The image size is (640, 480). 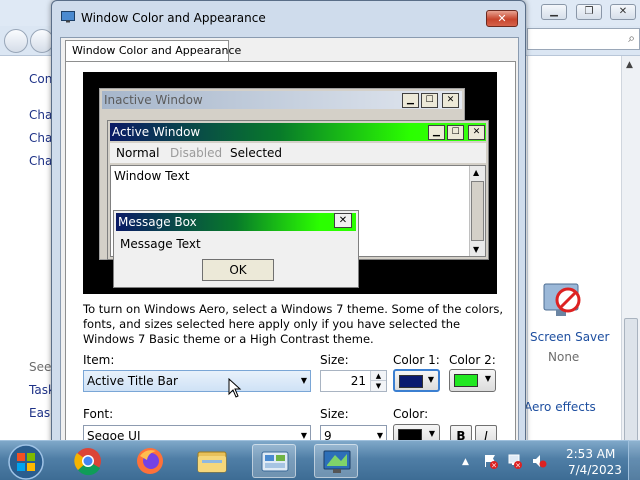 What do you see at coordinates (16, 41) in the screenshot?
I see `back-button` at bounding box center [16, 41].